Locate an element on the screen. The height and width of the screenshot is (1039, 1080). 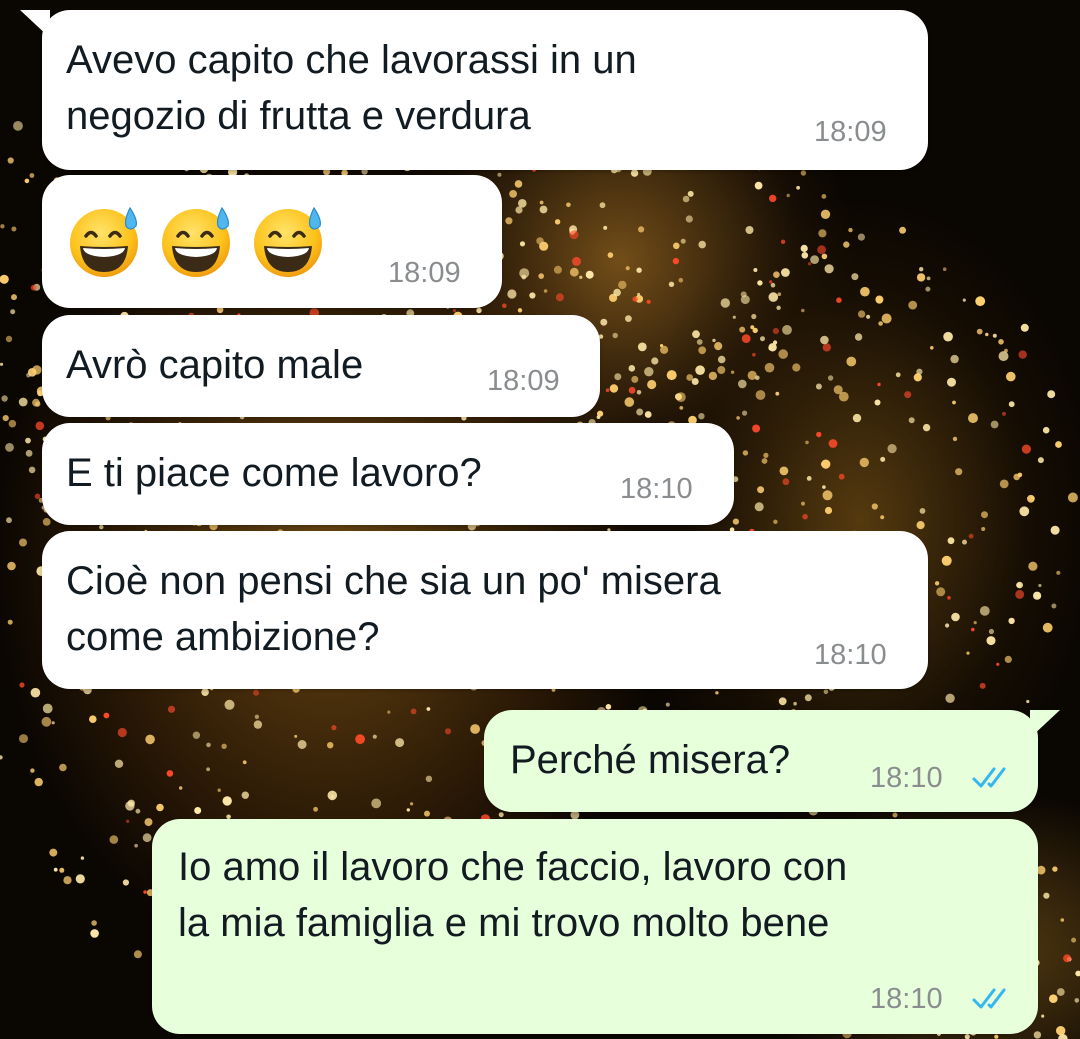
incoming-message: Avrò capito male 18:09 is located at coordinates (321, 366).